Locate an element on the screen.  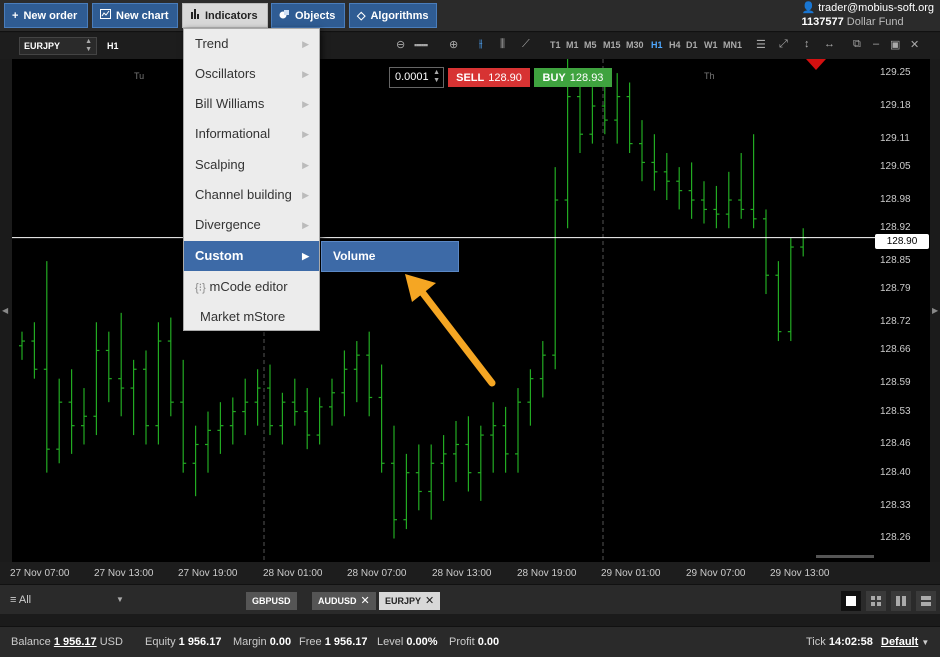
maximize-icon: ▣ is located at coordinates (895, 44).